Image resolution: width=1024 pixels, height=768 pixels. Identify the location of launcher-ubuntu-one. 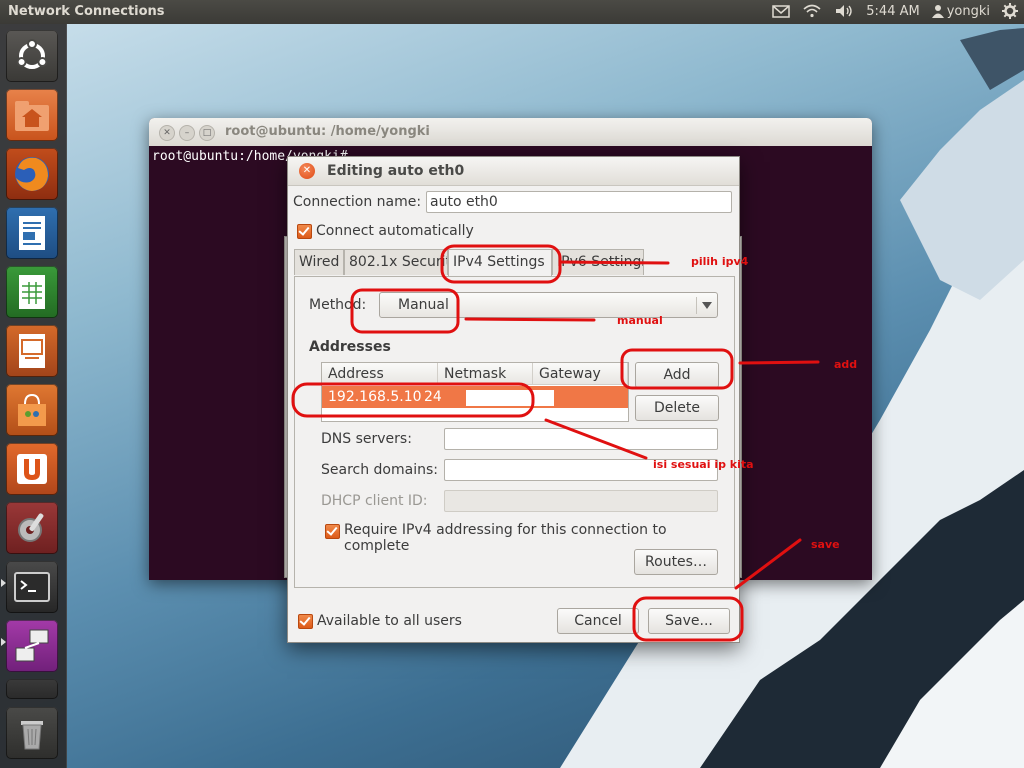
(32, 469).